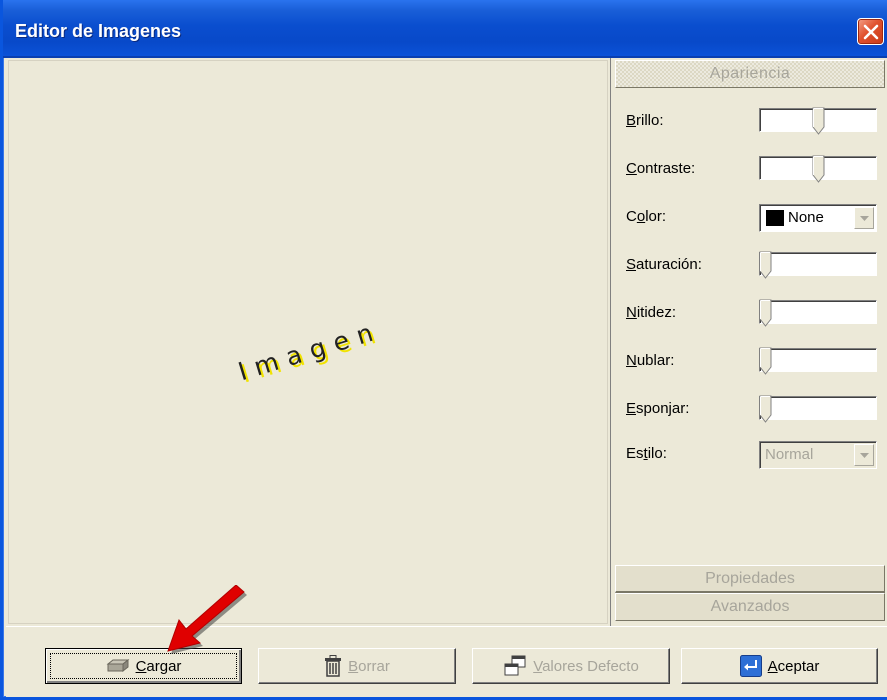  What do you see at coordinates (651, 312) in the screenshot?
I see `nitidez-label: Nitidez:` at bounding box center [651, 312].